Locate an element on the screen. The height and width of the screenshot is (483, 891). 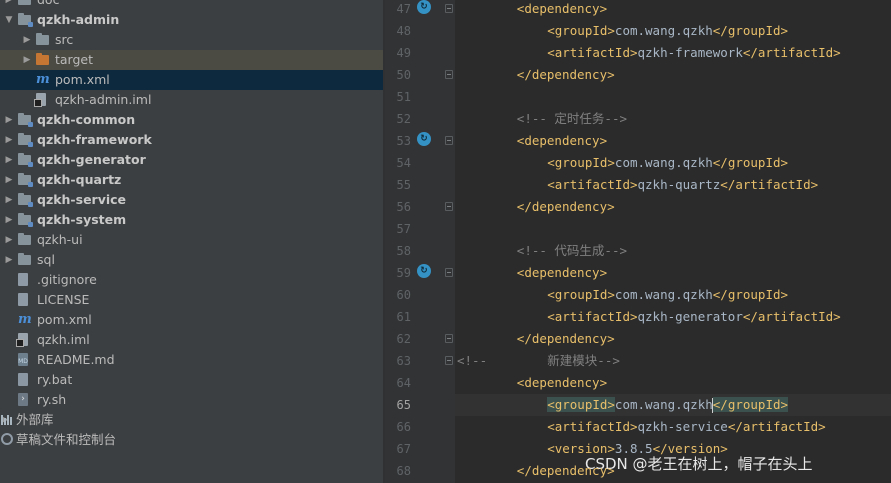
xml-text: com.wang.qzkh is located at coordinates (663, 404).